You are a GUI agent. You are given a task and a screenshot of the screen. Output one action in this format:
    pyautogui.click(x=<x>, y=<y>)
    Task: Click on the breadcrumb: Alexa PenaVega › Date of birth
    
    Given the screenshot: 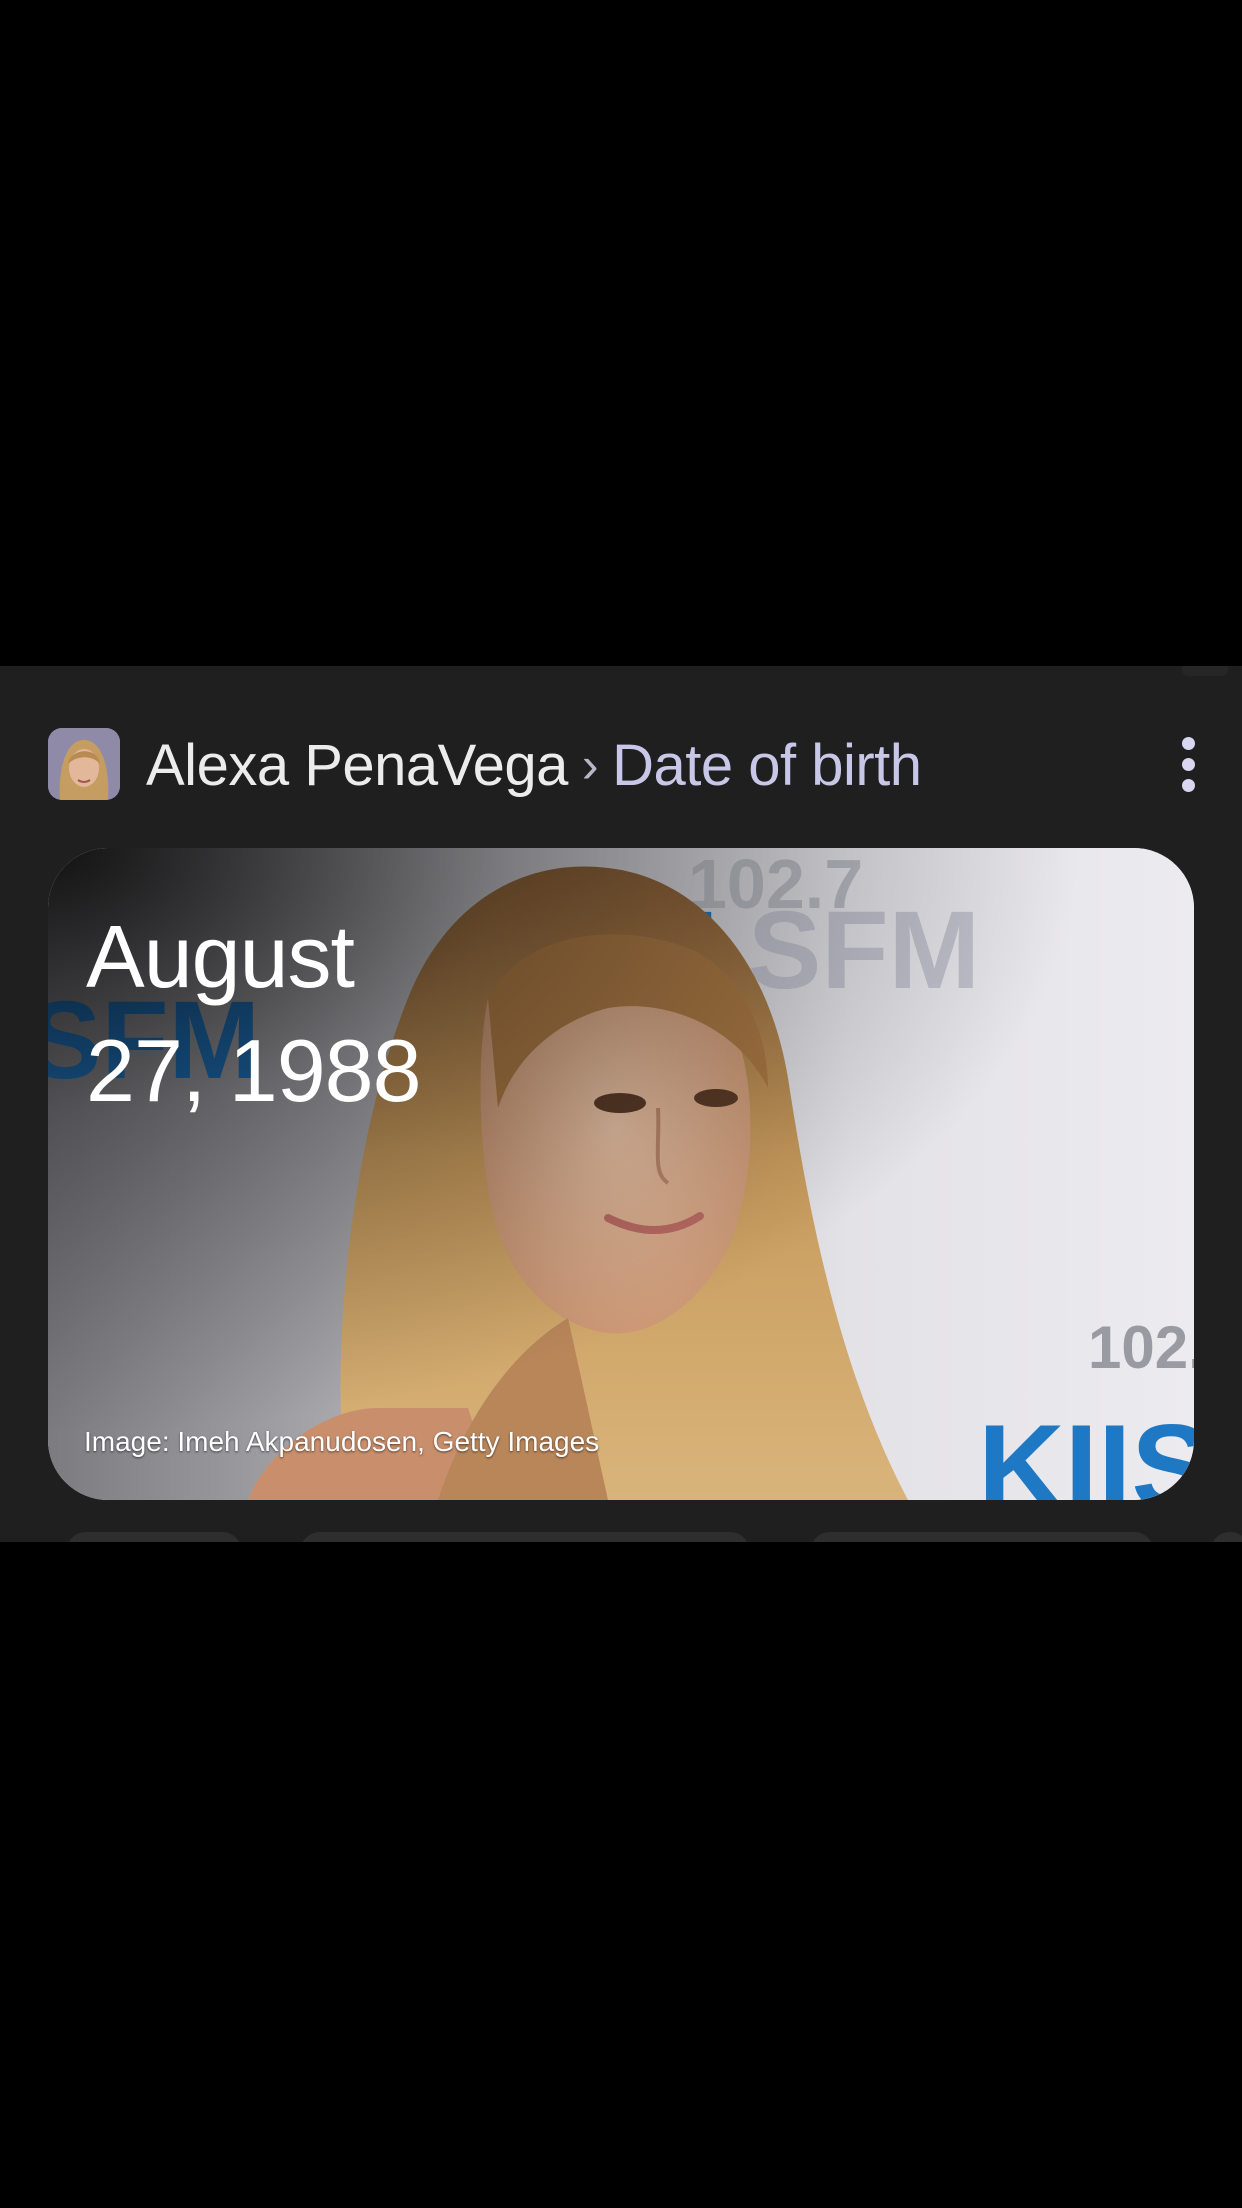 What is the action you would take?
    pyautogui.click(x=534, y=765)
    